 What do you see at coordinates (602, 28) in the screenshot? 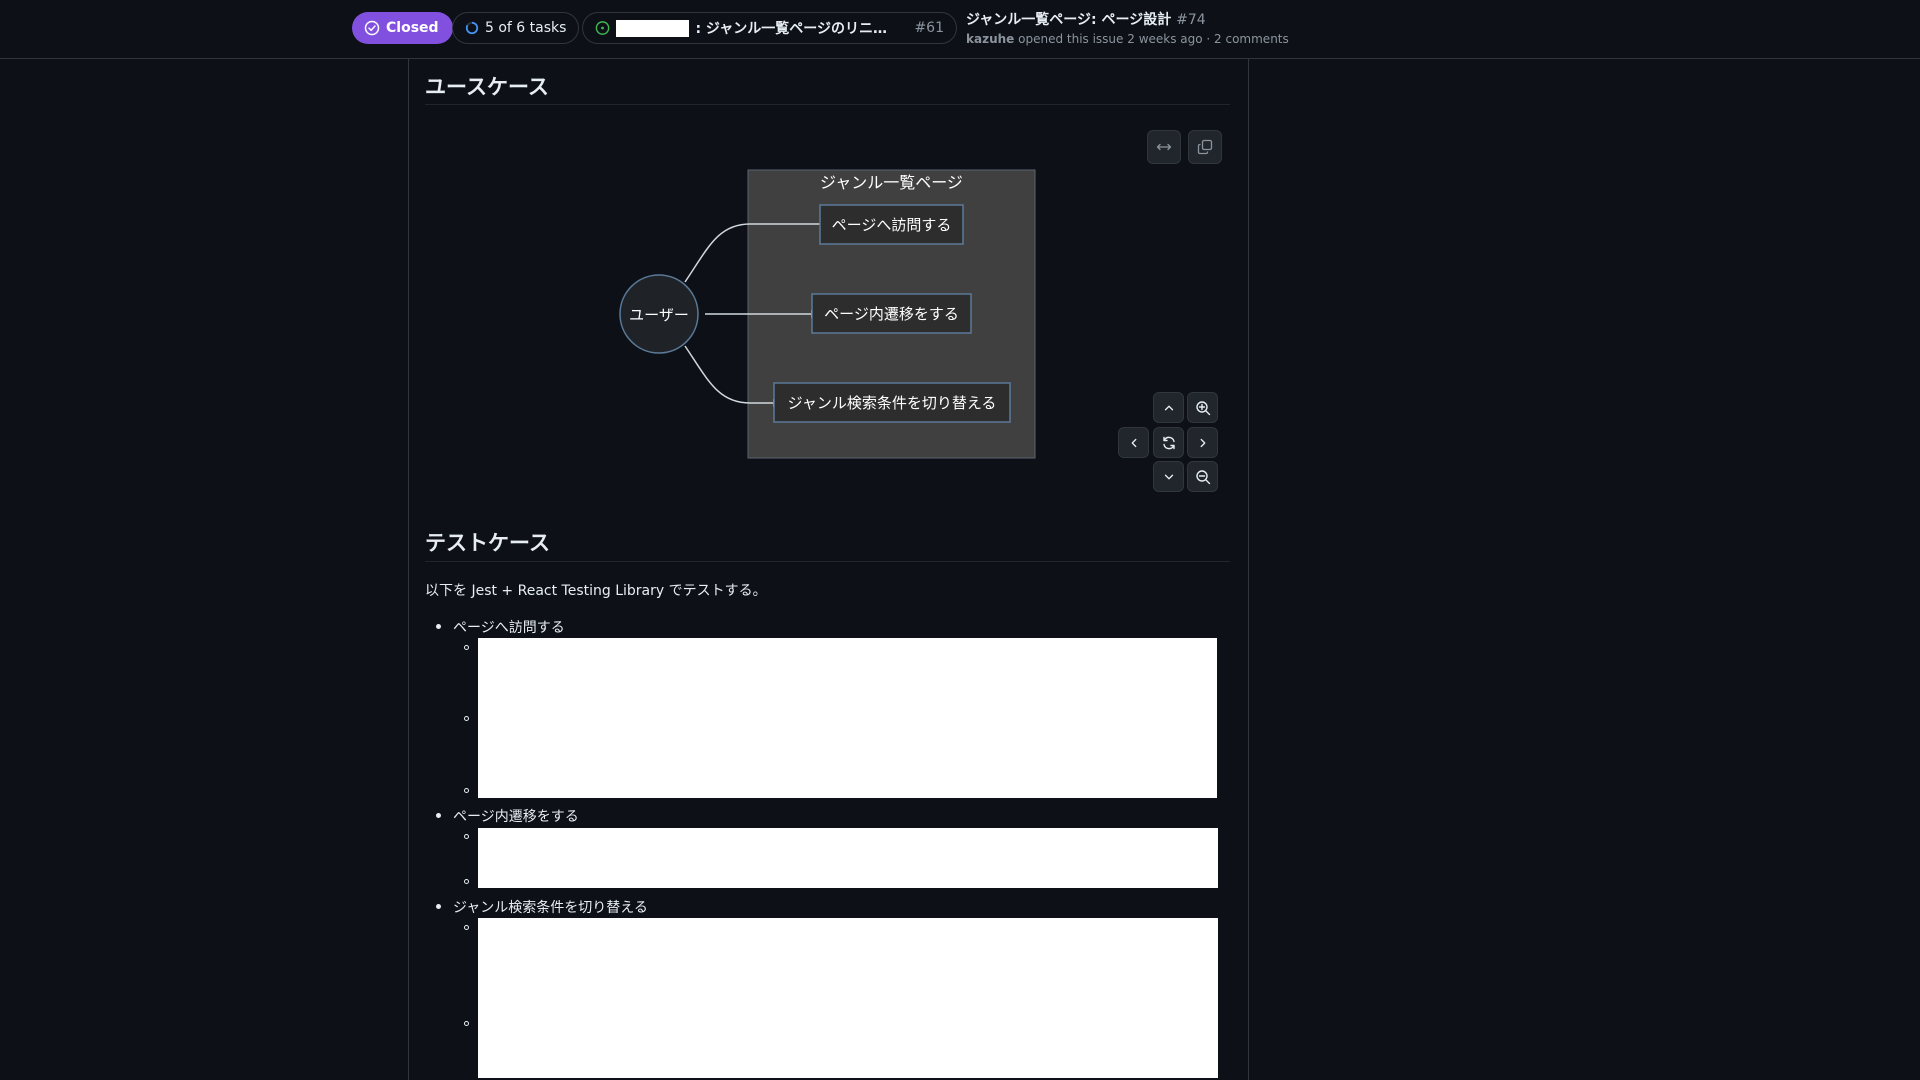
I see `issue-open-icon` at bounding box center [602, 28].